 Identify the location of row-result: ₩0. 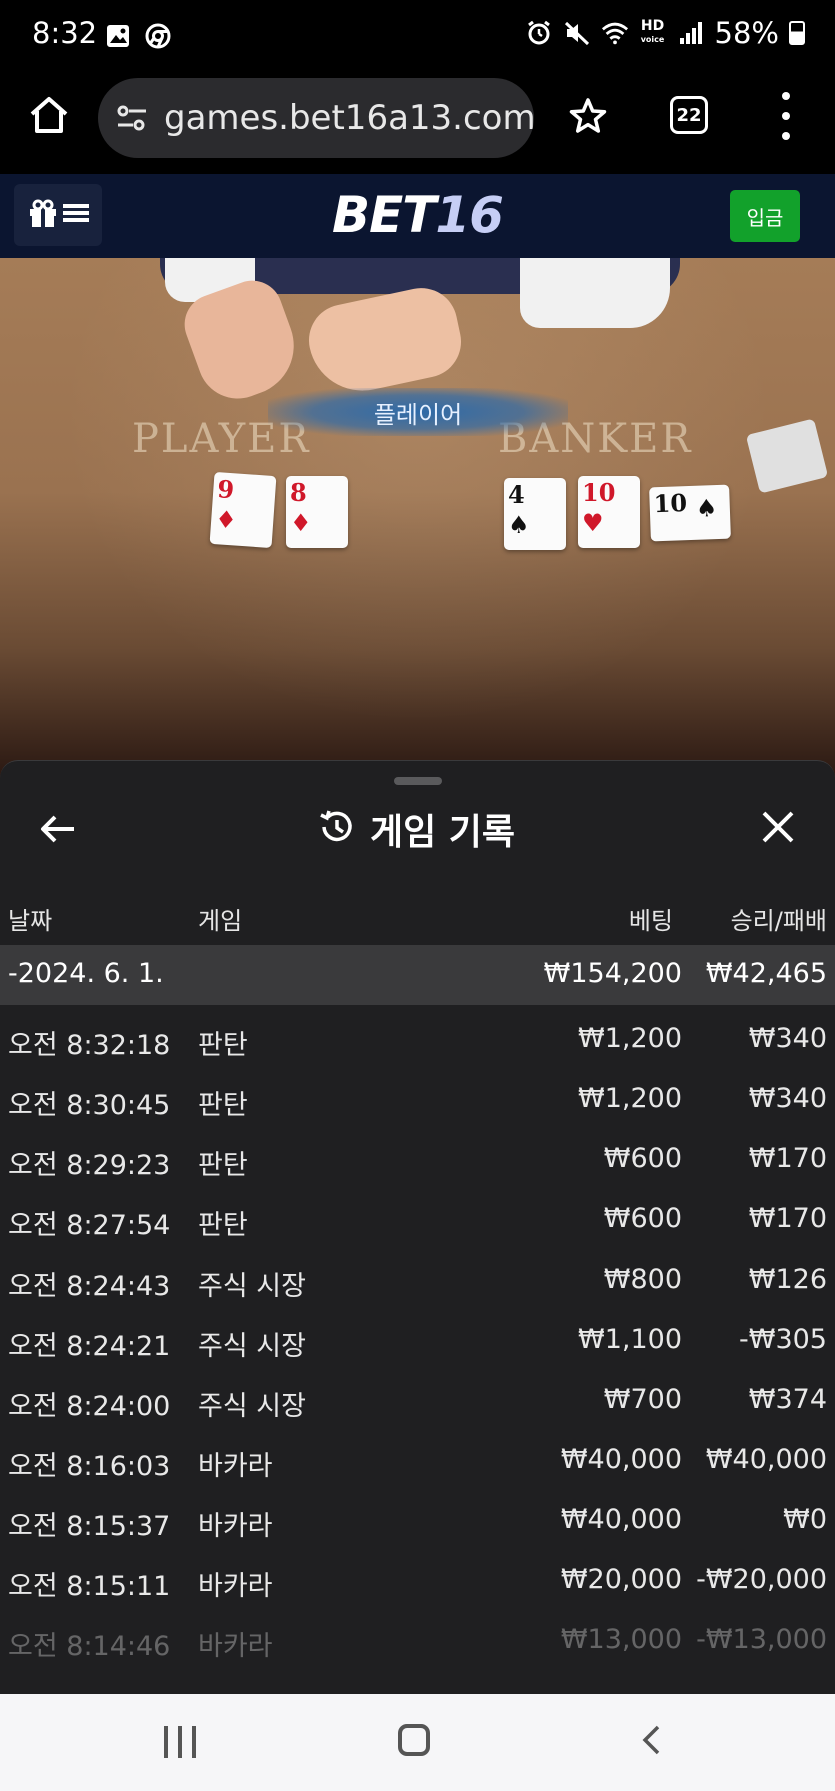
(805, 1519).